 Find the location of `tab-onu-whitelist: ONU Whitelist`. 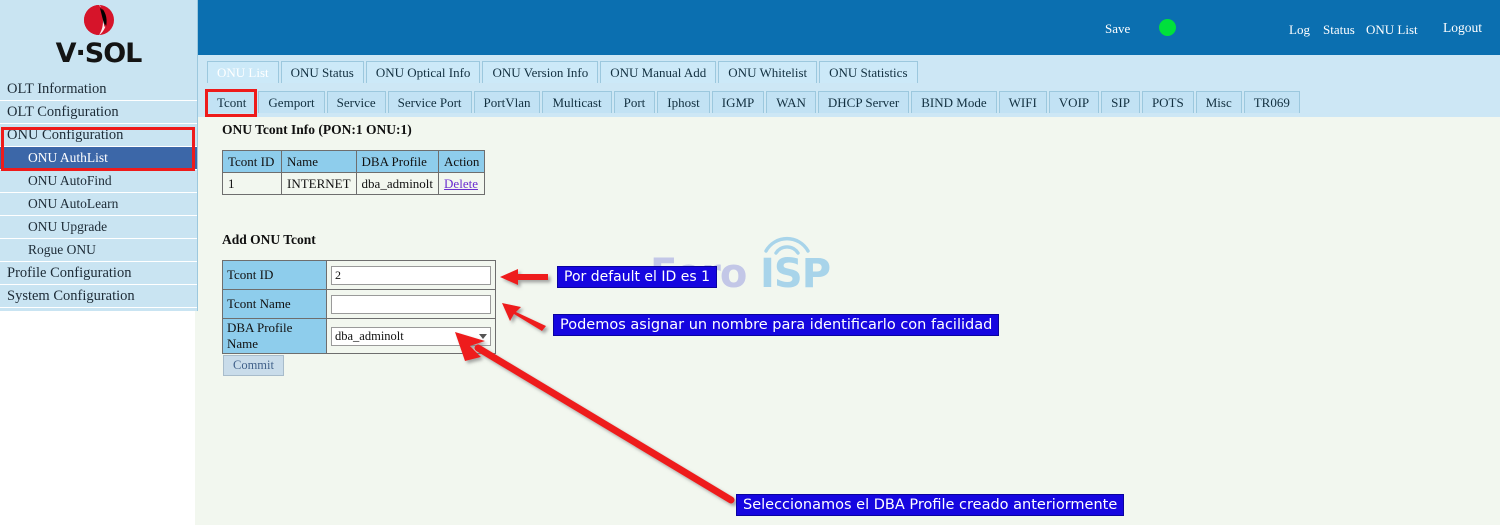

tab-onu-whitelist: ONU Whitelist is located at coordinates (768, 72).